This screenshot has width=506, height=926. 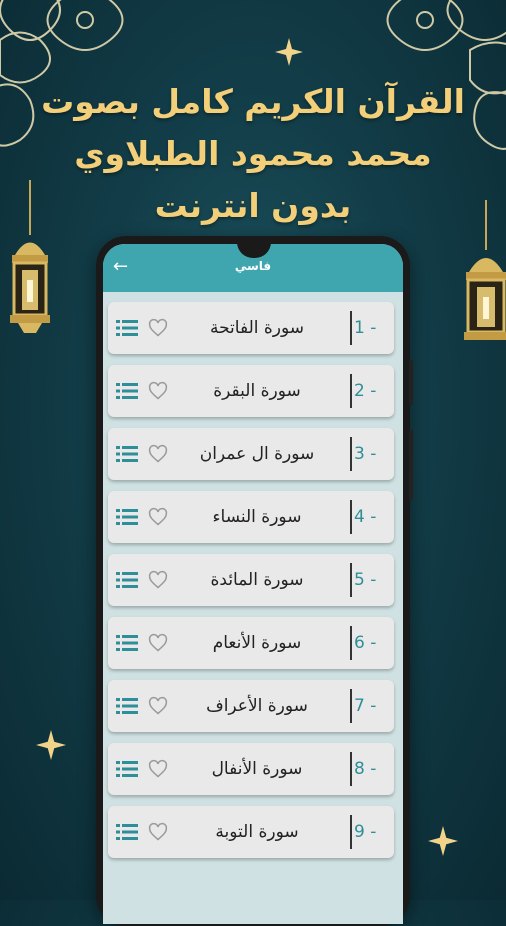 I want to click on surah-row: 5 - سورة المائدة, so click(x=251, y=580).